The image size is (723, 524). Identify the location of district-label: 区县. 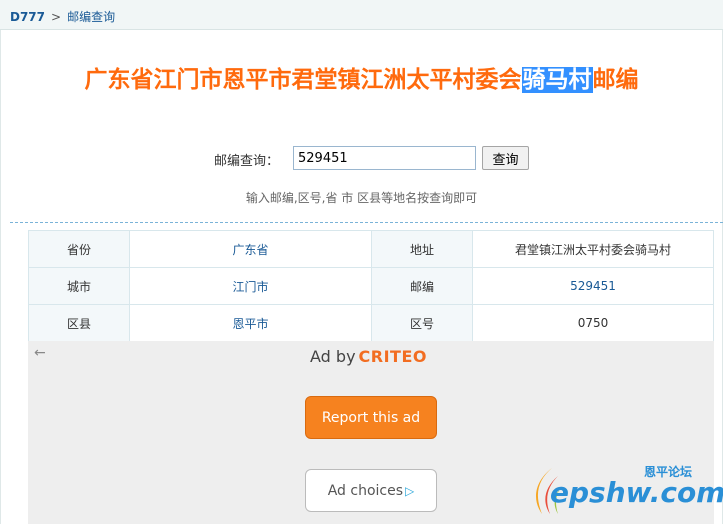
(79, 323).